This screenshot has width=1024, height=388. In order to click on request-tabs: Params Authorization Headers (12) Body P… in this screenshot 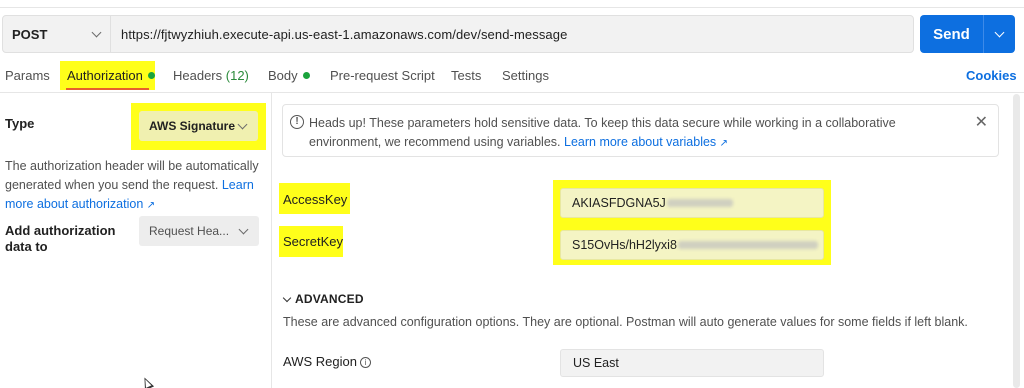, I will do `click(512, 77)`.